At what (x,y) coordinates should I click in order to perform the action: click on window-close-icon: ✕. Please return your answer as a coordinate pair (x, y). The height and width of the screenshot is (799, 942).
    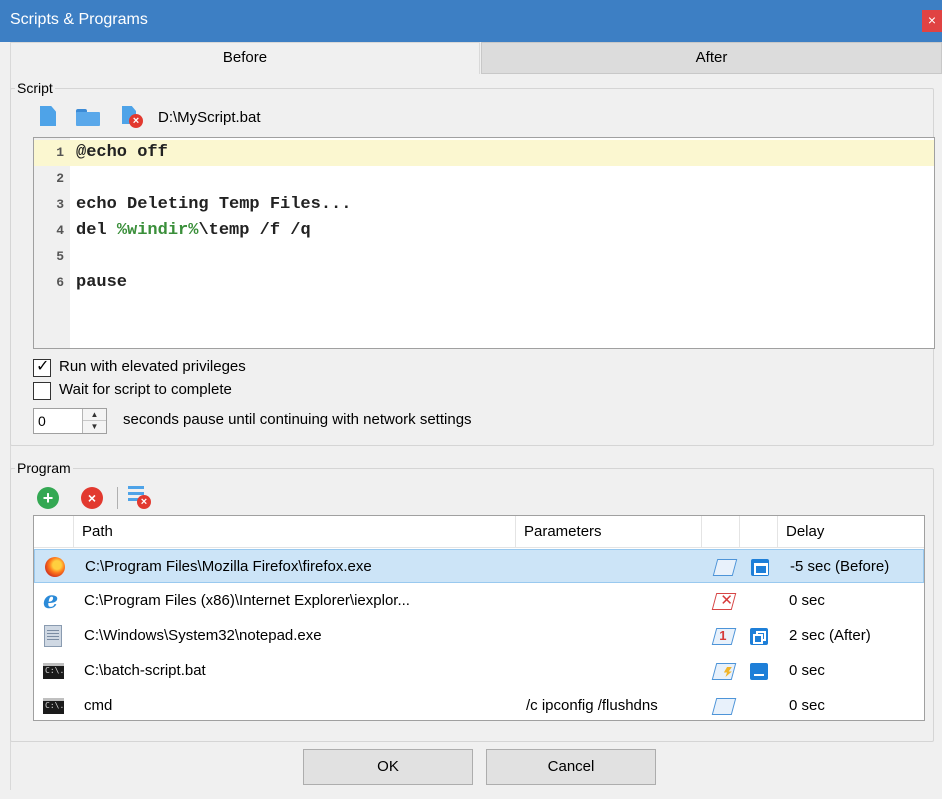
    Looking at the image, I should click on (724, 601).